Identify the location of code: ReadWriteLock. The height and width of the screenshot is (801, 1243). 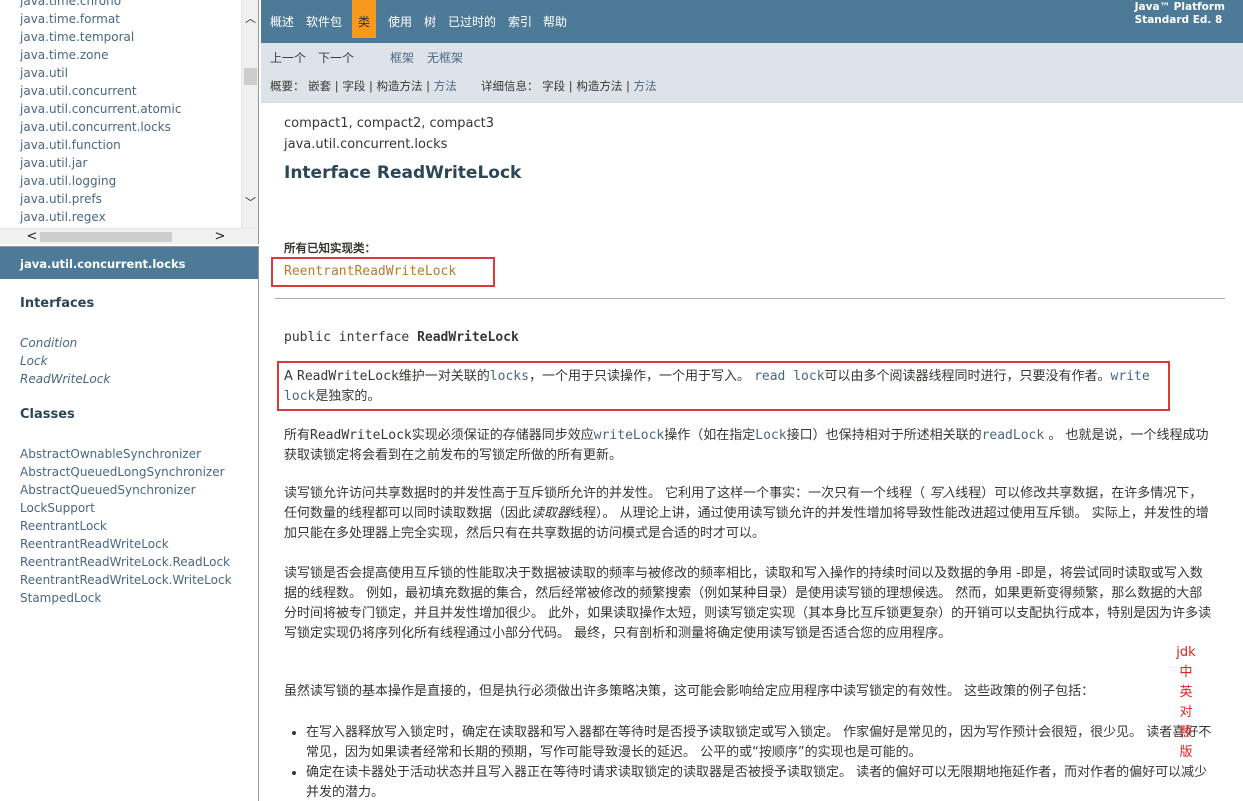
(361, 435).